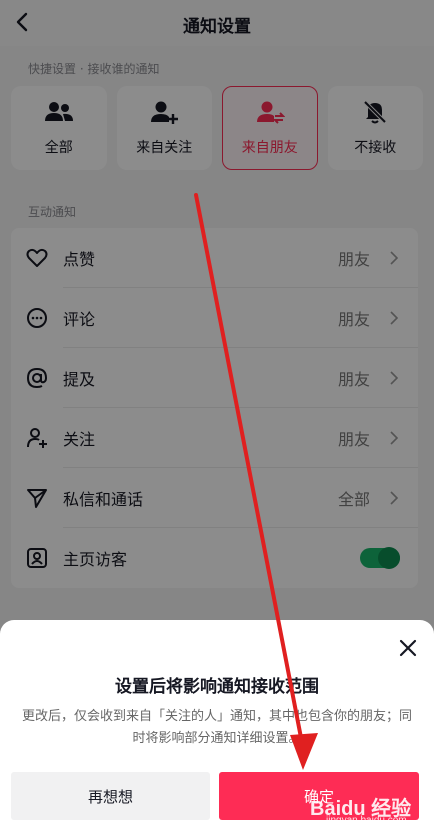 Image resolution: width=434 pixels, height=832 pixels. Describe the element at coordinates (110, 796) in the screenshot. I see `cancel-button: 再想想` at that location.